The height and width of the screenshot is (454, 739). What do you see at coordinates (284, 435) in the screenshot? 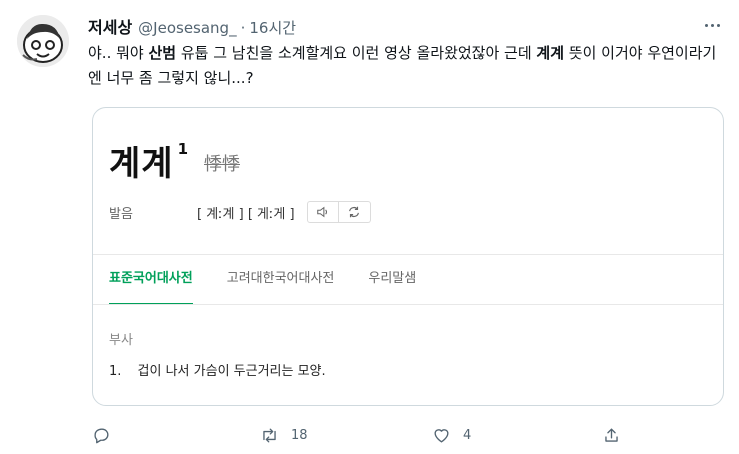
I see `retweet-button: 18` at bounding box center [284, 435].